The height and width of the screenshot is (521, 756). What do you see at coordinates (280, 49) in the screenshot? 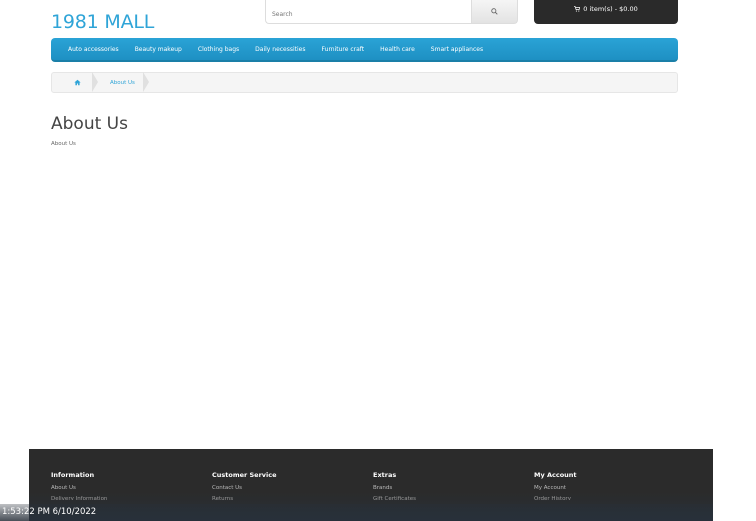
I see `nav-item-daily-necessities: Daily necessities` at bounding box center [280, 49].